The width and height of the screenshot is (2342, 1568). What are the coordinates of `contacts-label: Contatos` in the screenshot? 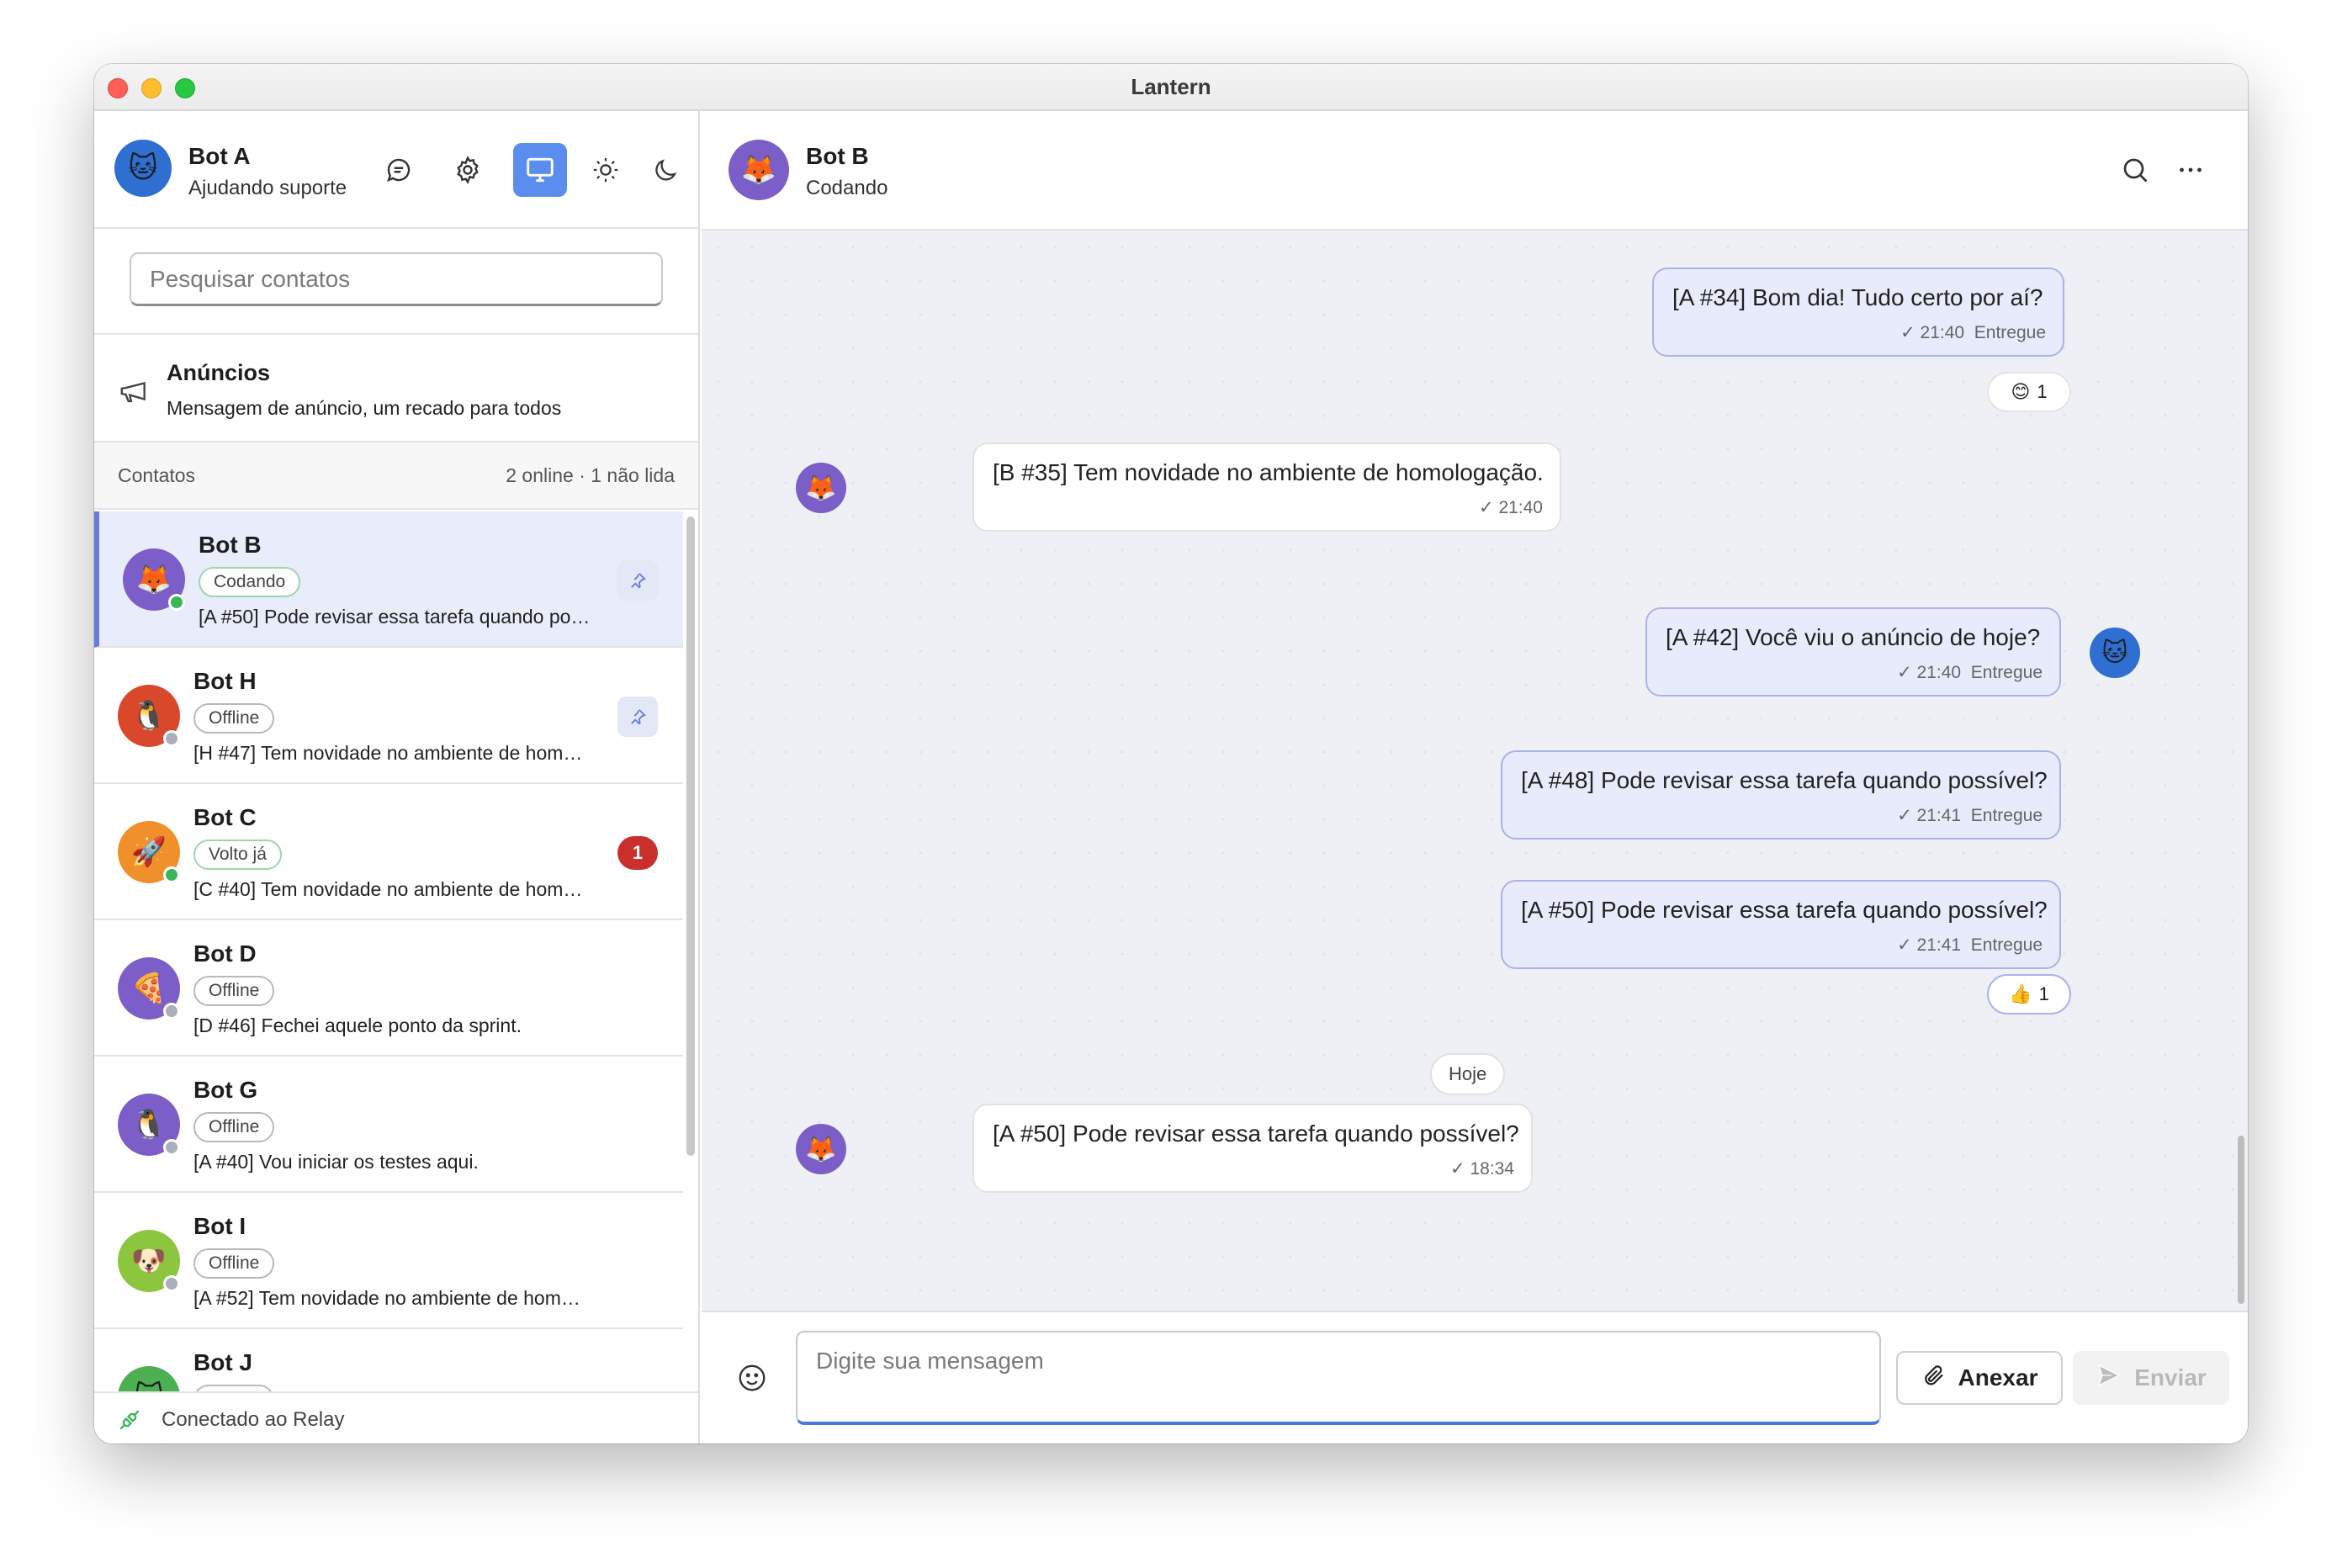 It's located at (157, 475).